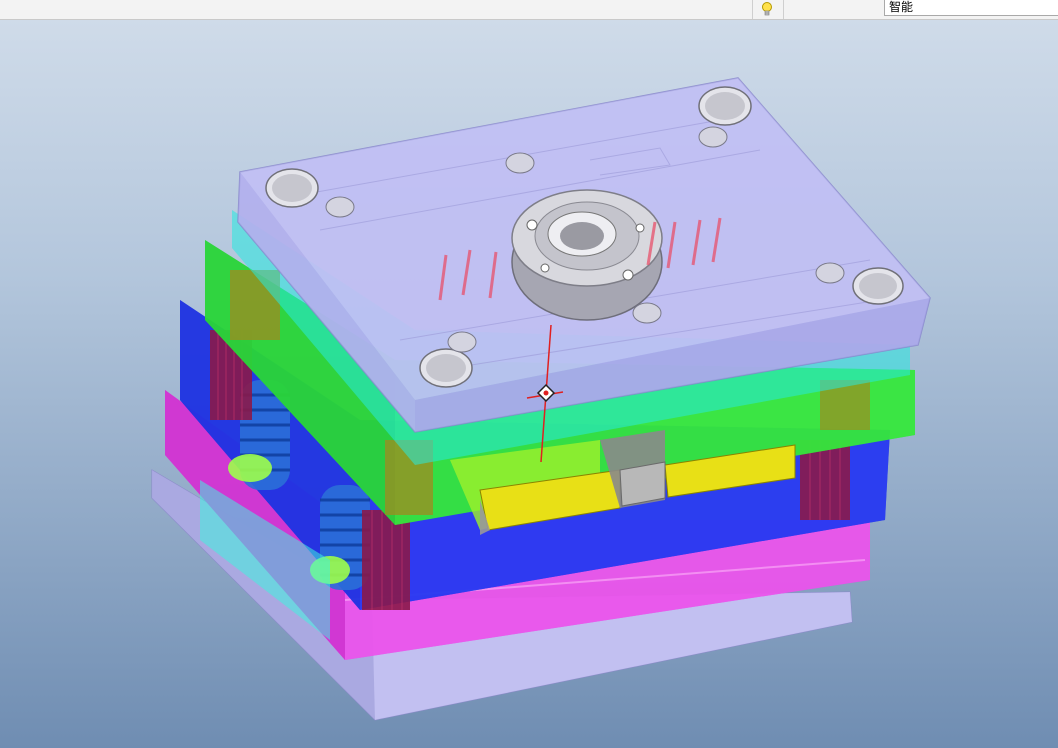 The height and width of the screenshot is (748, 1058). What do you see at coordinates (529, 10) in the screenshot?
I see `top-toolbar: 智能` at bounding box center [529, 10].